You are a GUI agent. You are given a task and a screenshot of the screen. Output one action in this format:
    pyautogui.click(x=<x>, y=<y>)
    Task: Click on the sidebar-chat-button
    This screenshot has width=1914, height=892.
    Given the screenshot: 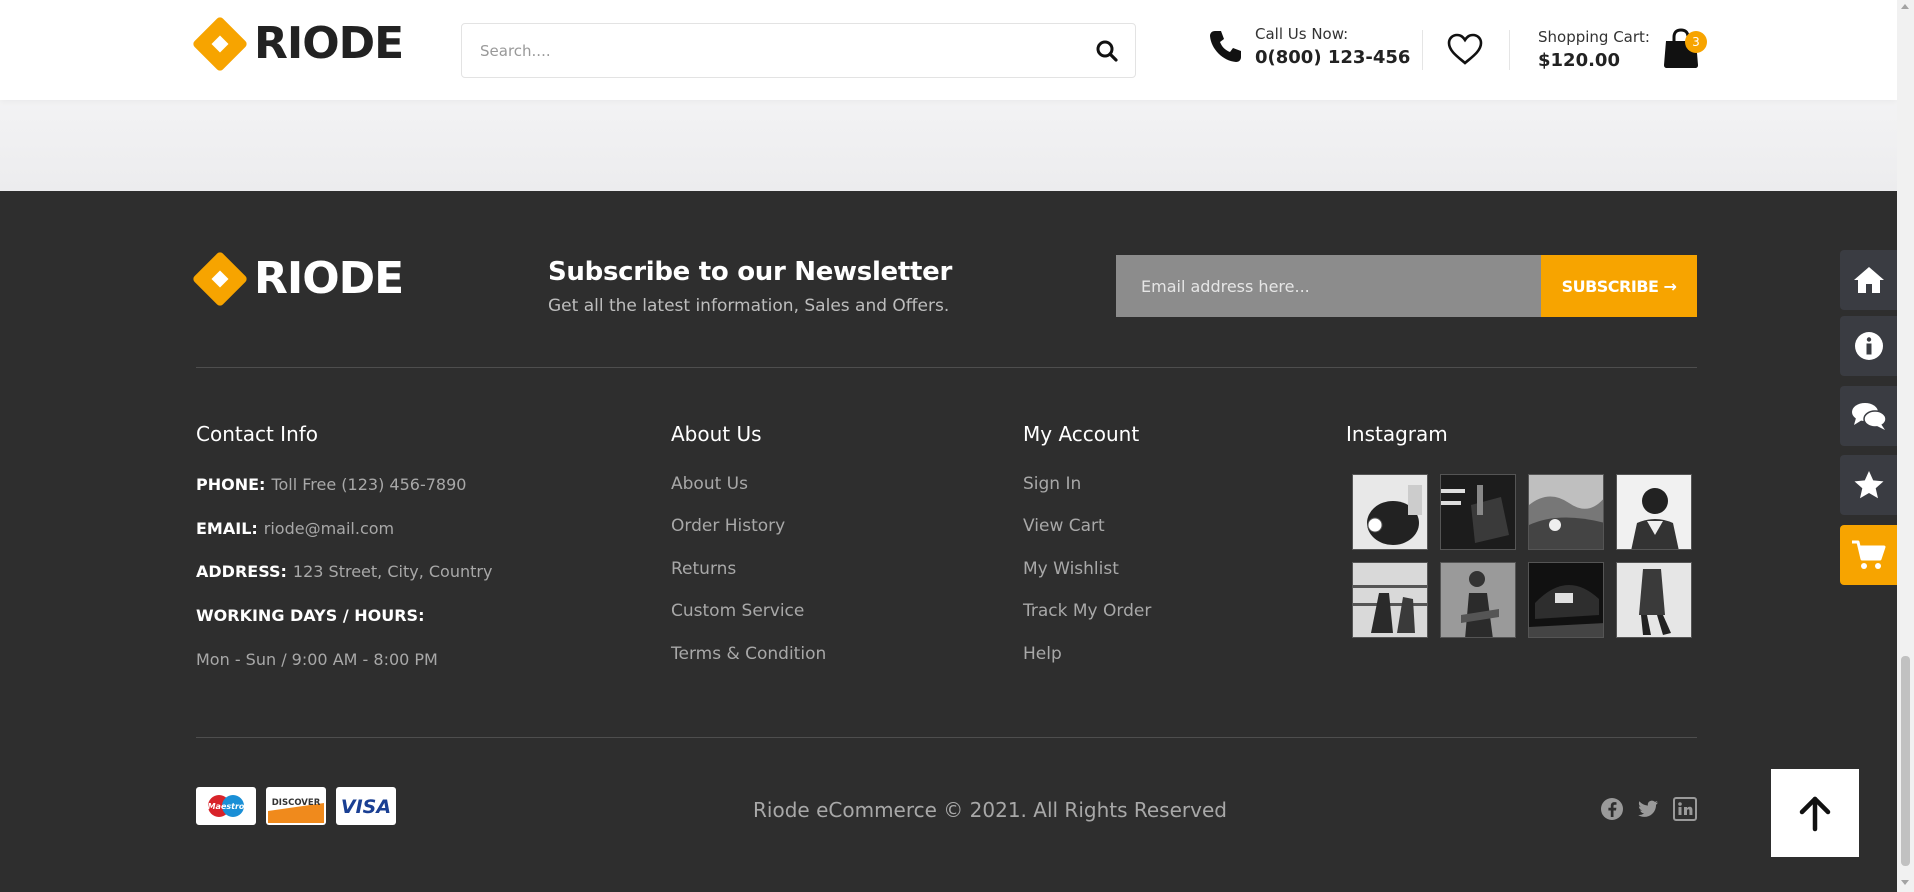 What is the action you would take?
    pyautogui.click(x=1868, y=416)
    